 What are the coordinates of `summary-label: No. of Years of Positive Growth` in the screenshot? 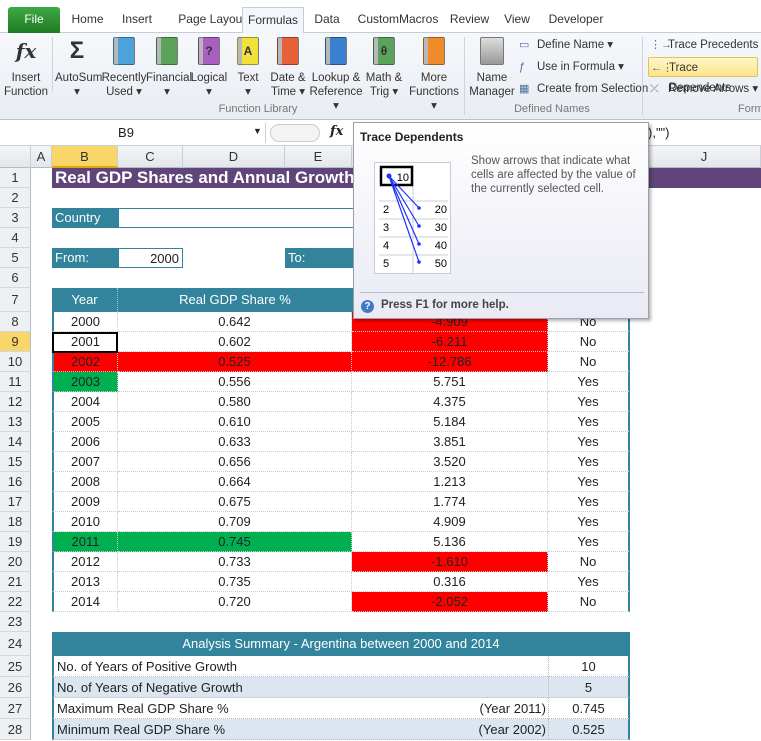 It's located at (300, 666).